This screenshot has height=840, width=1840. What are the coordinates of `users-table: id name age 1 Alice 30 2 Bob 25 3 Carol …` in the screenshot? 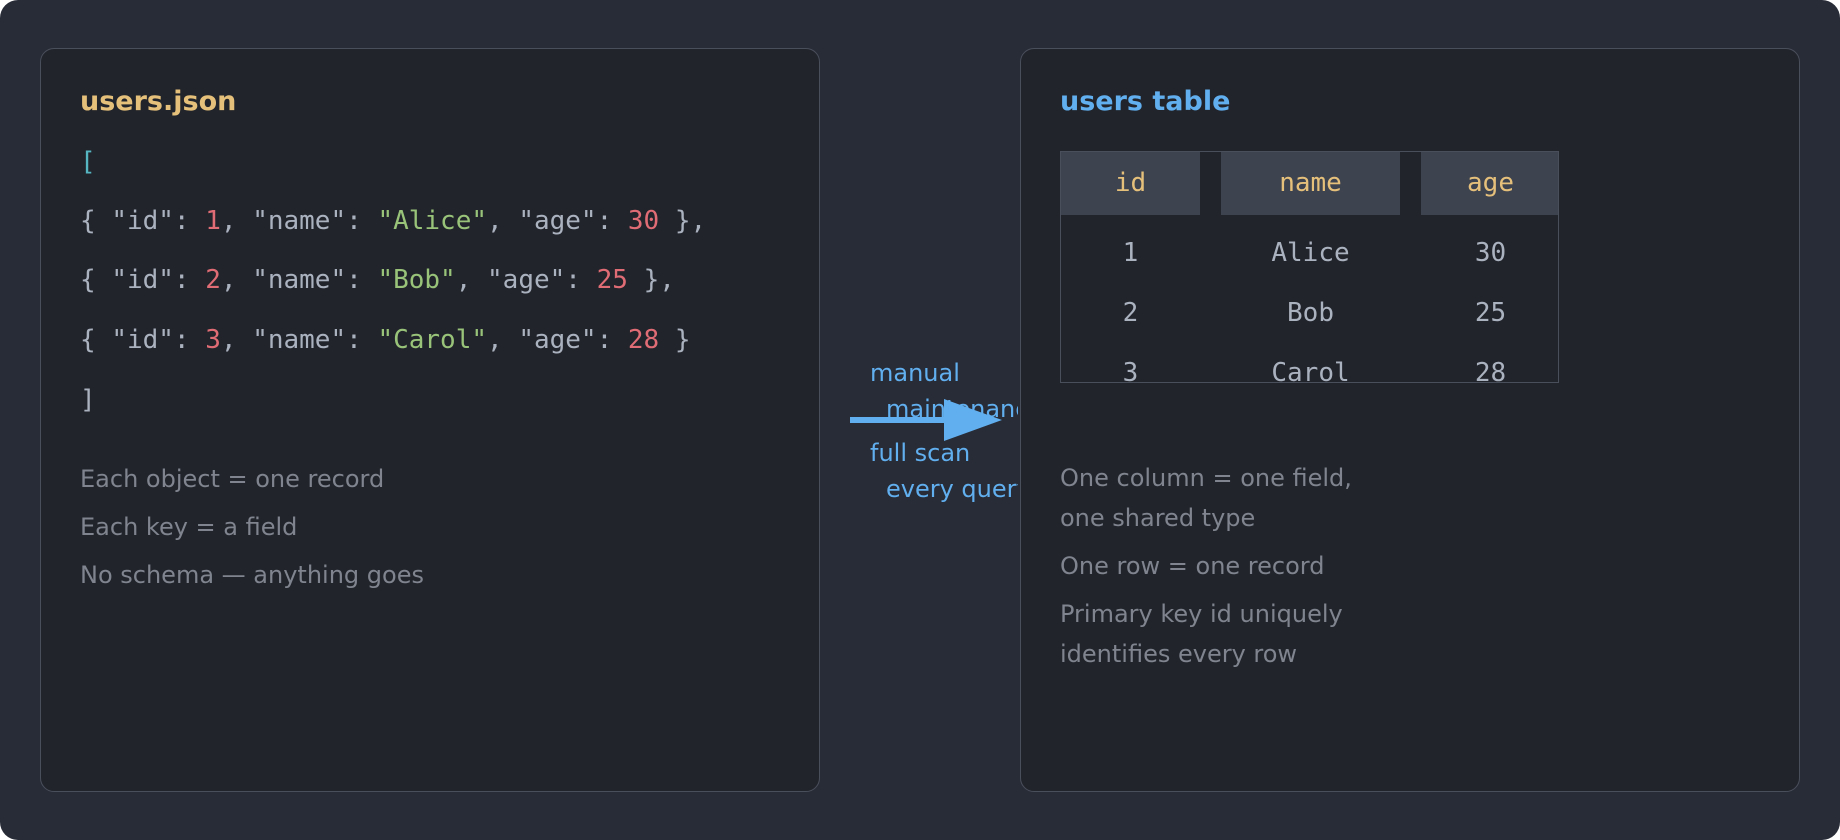 It's located at (1309, 267).